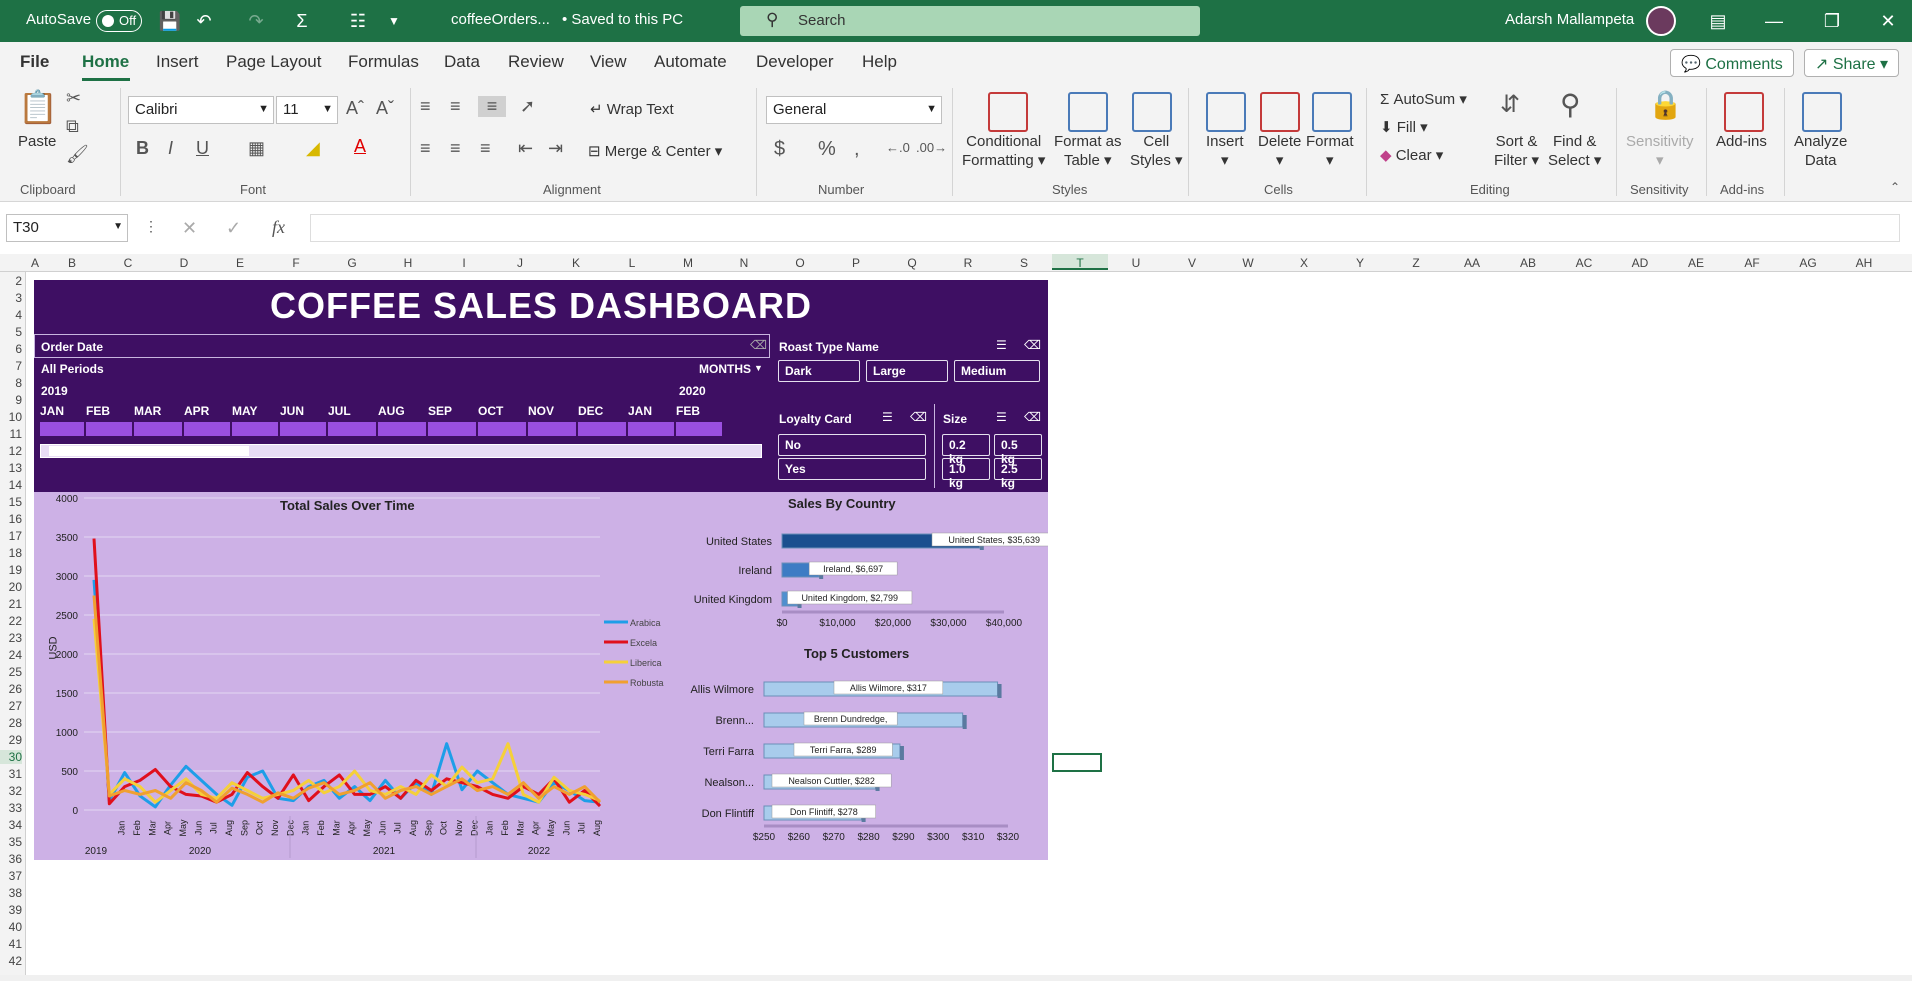  What do you see at coordinates (11, 502) in the screenshot?
I see `row-header-15: 15` at bounding box center [11, 502].